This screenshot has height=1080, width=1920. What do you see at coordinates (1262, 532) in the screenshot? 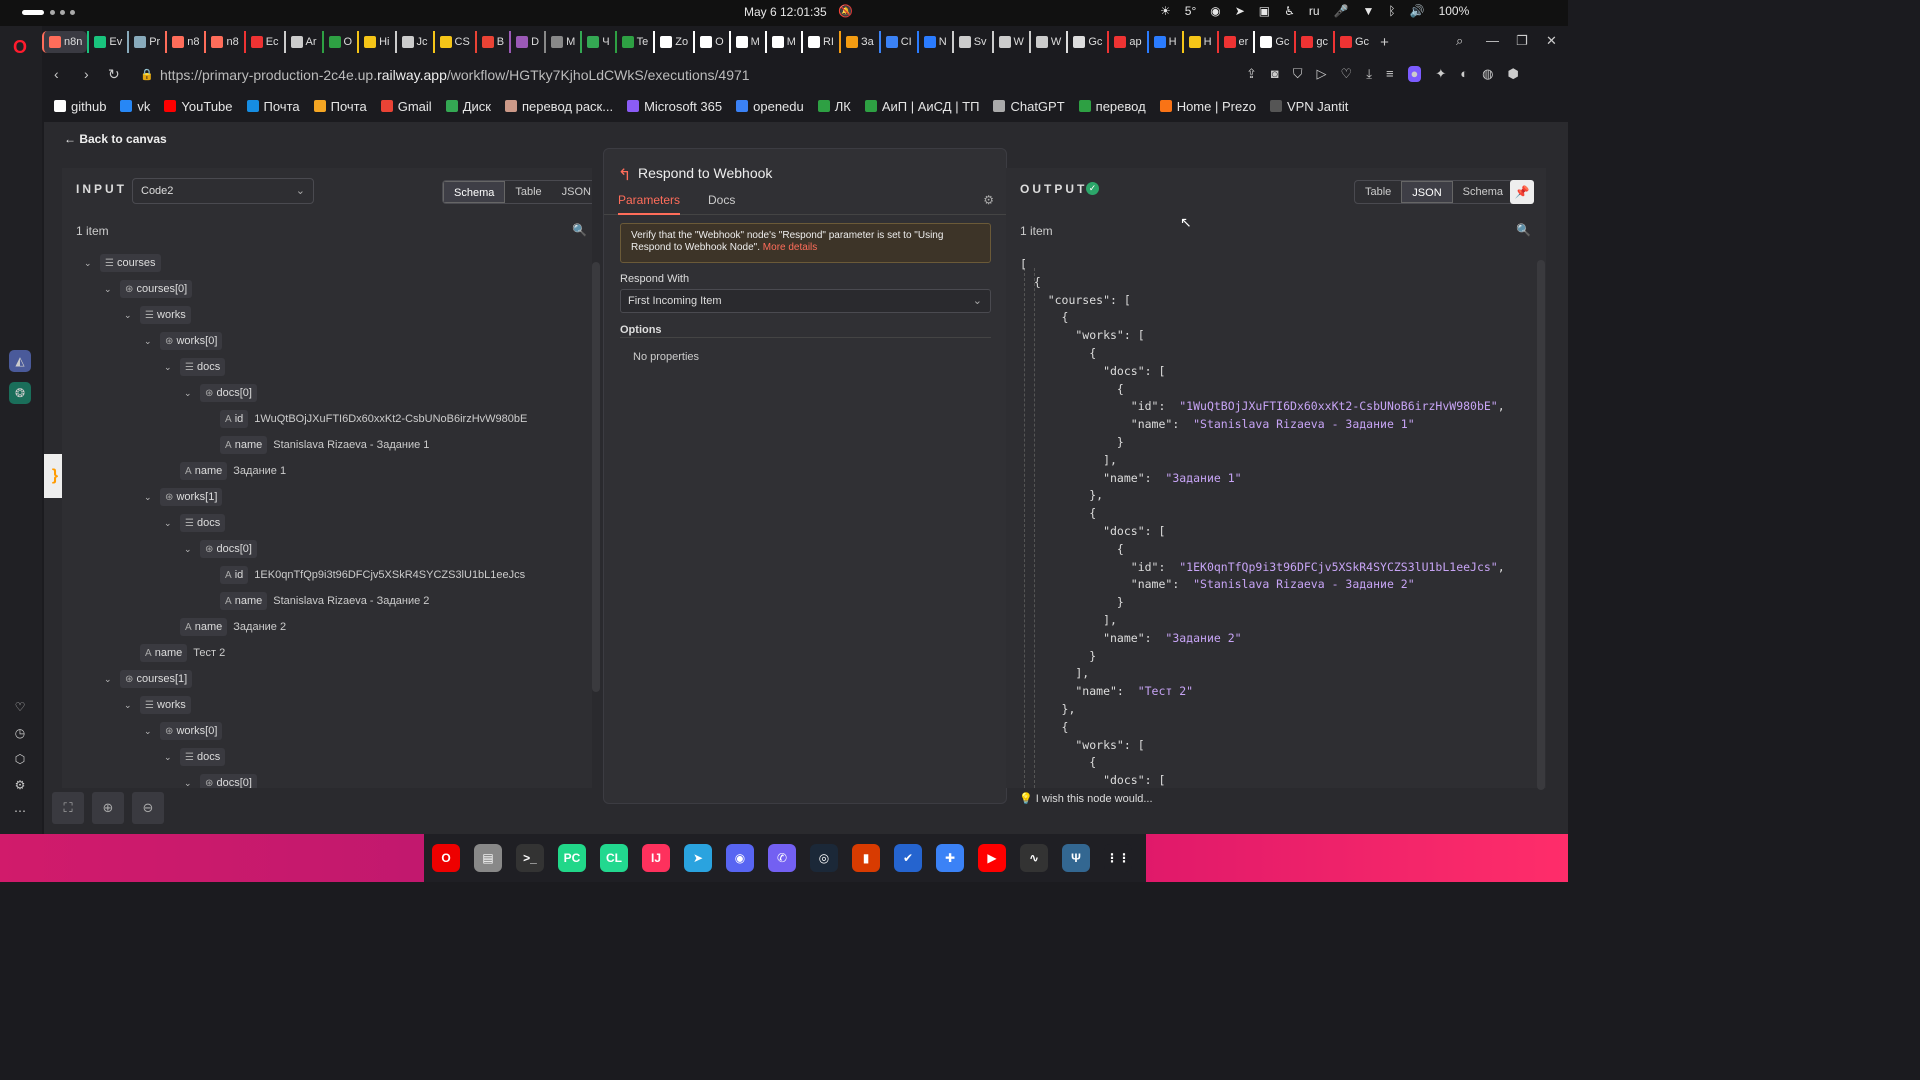
I see `json-line: "docs": [` at bounding box center [1262, 532].